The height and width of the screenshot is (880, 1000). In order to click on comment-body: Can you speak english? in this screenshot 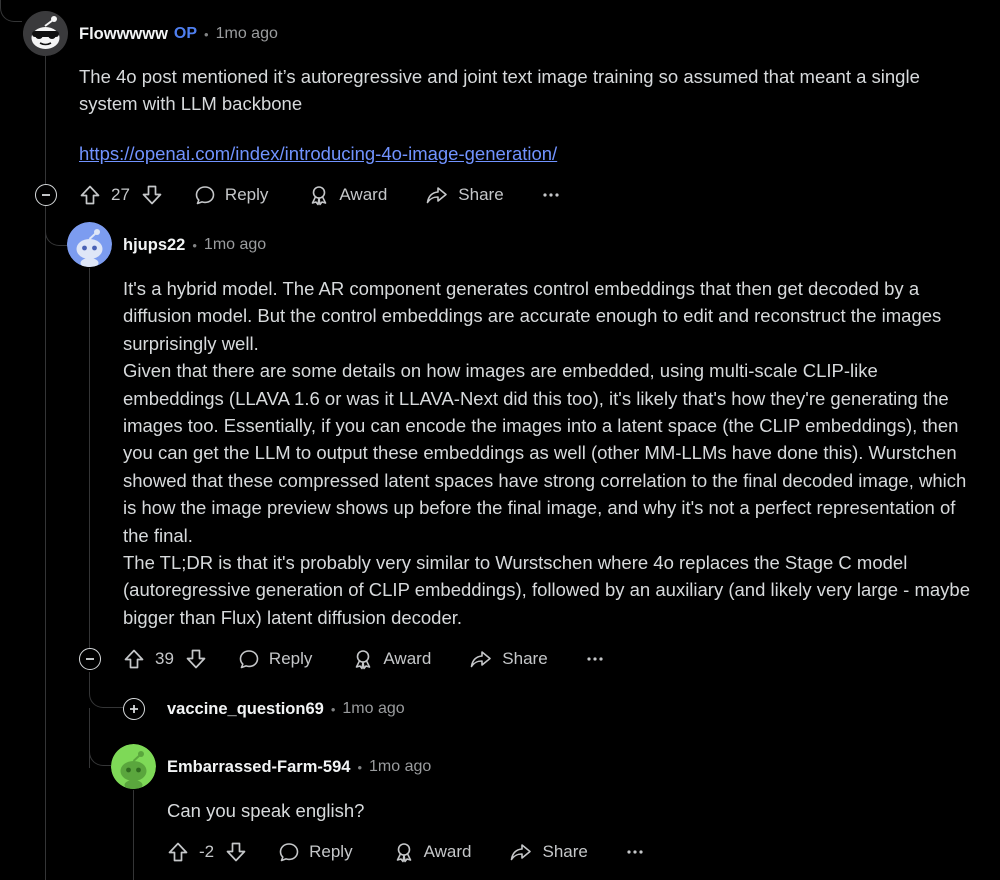, I will do `click(567, 810)`.